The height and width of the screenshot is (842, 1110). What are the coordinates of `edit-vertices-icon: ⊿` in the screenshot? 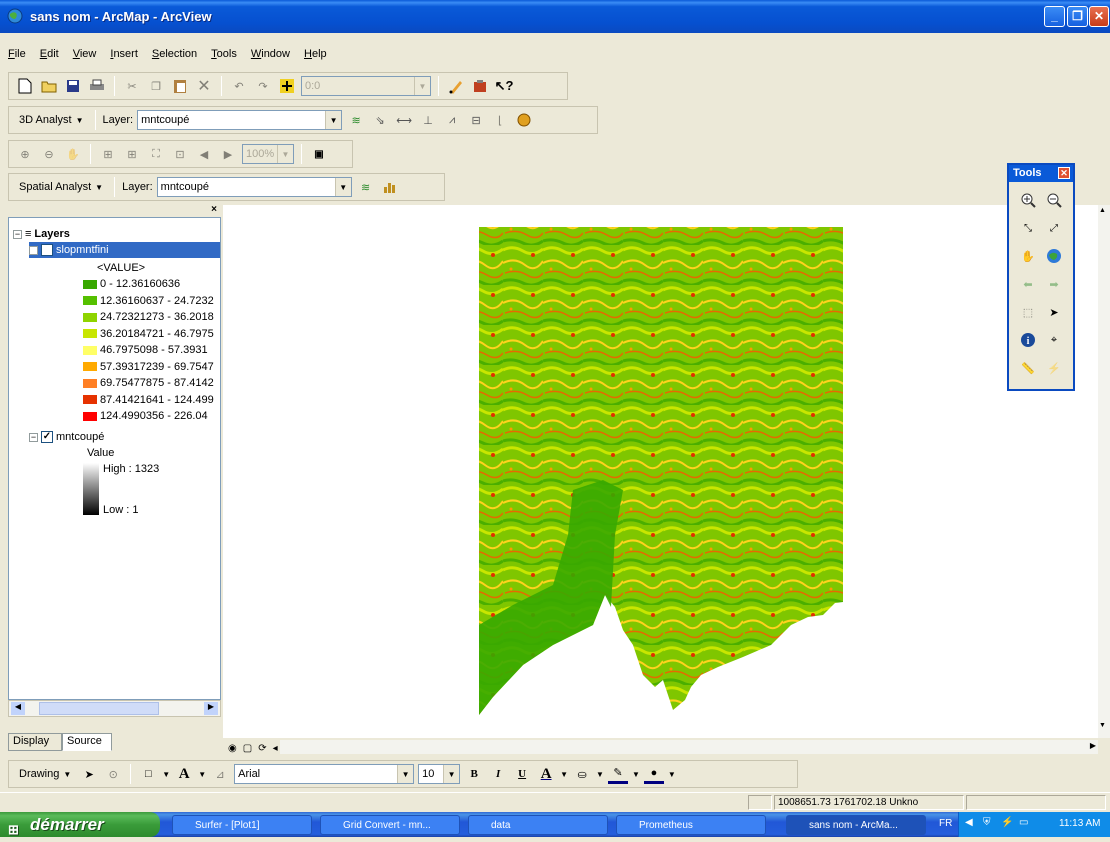 It's located at (220, 774).